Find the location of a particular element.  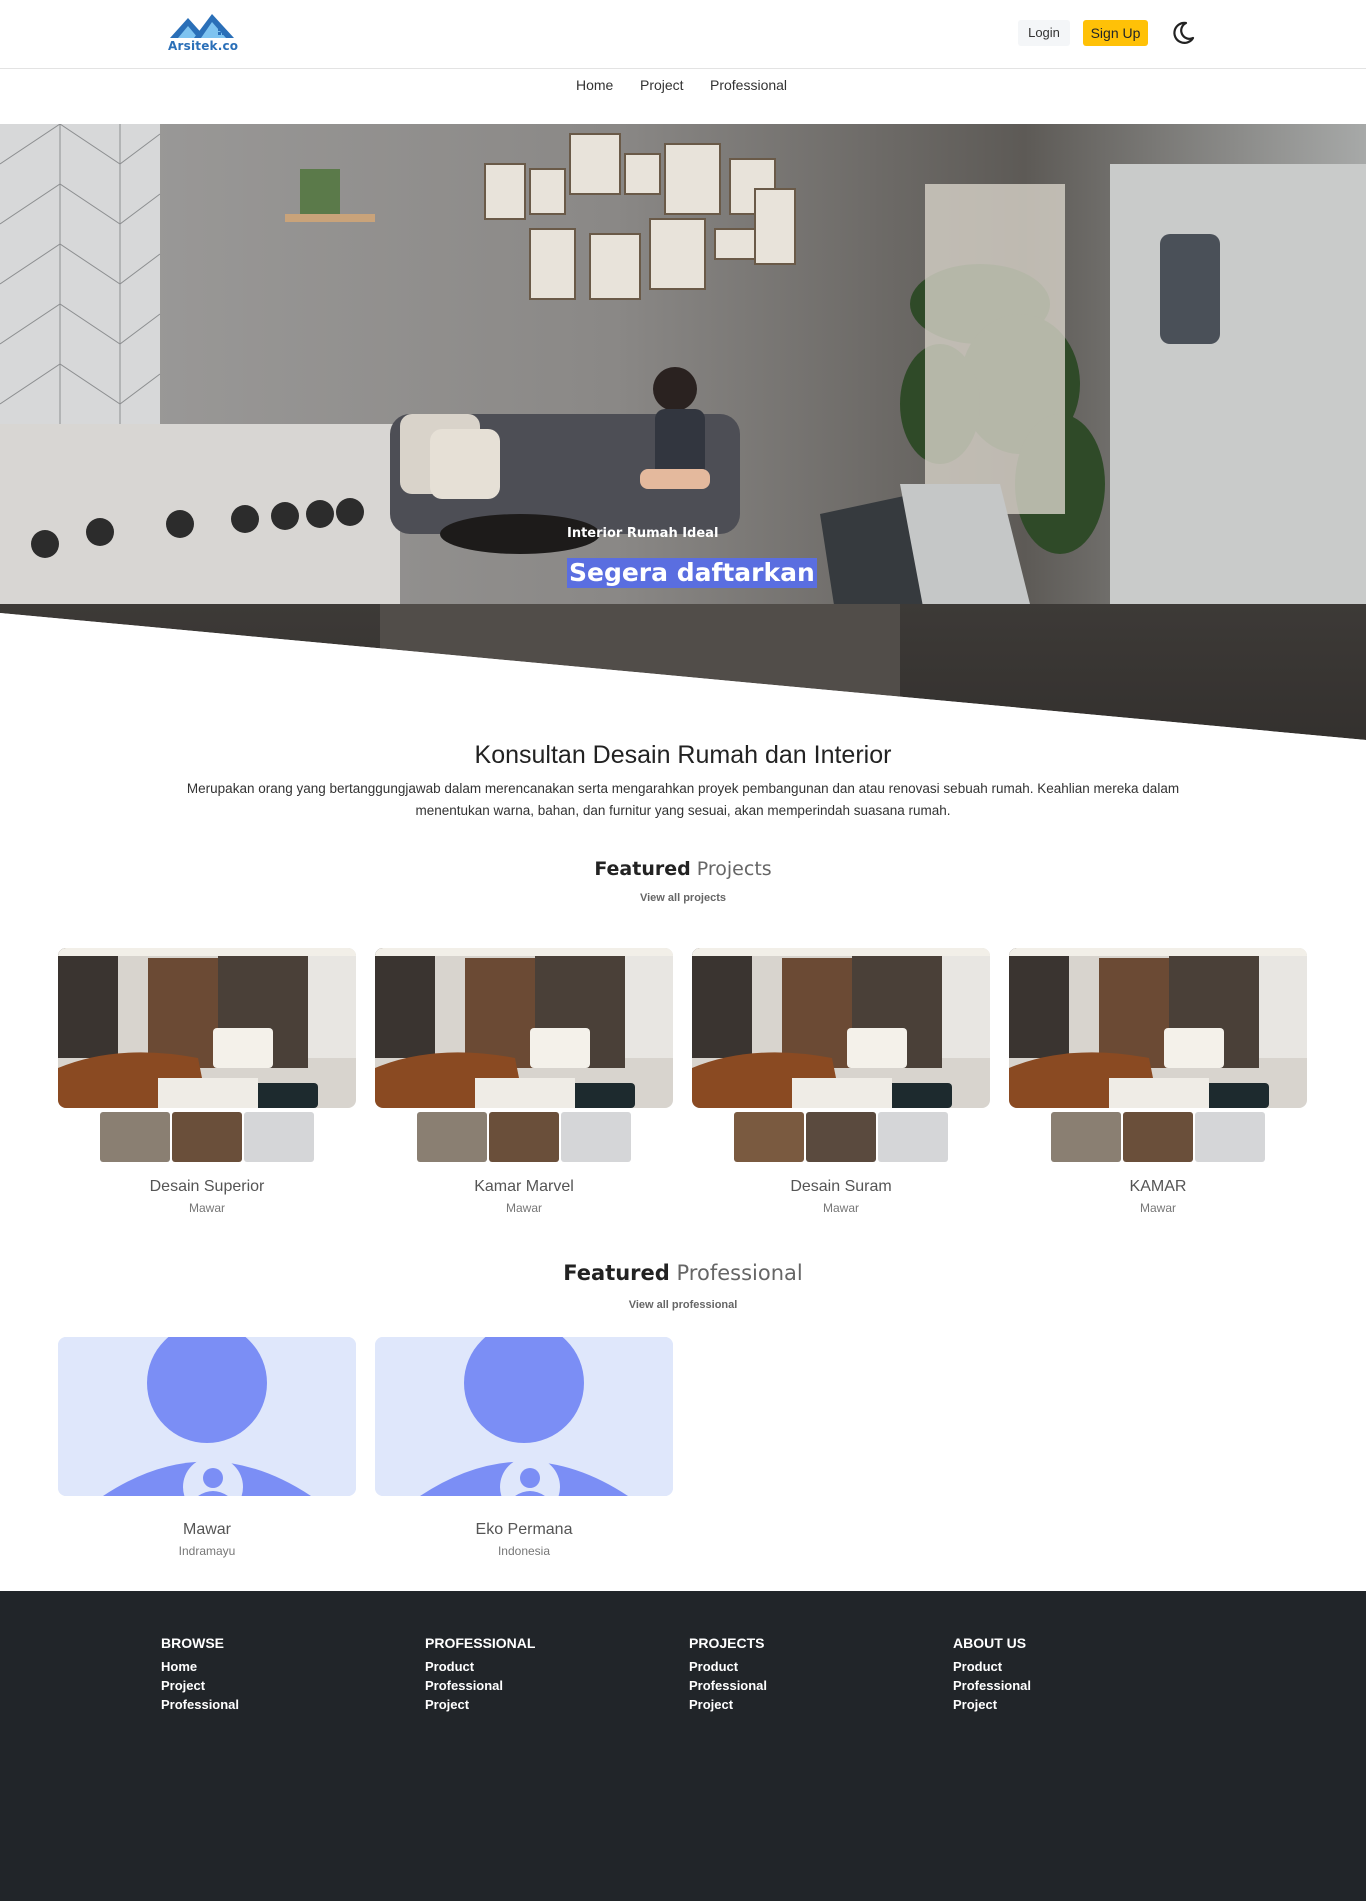

project-name: Desain Suram is located at coordinates (841, 1187).